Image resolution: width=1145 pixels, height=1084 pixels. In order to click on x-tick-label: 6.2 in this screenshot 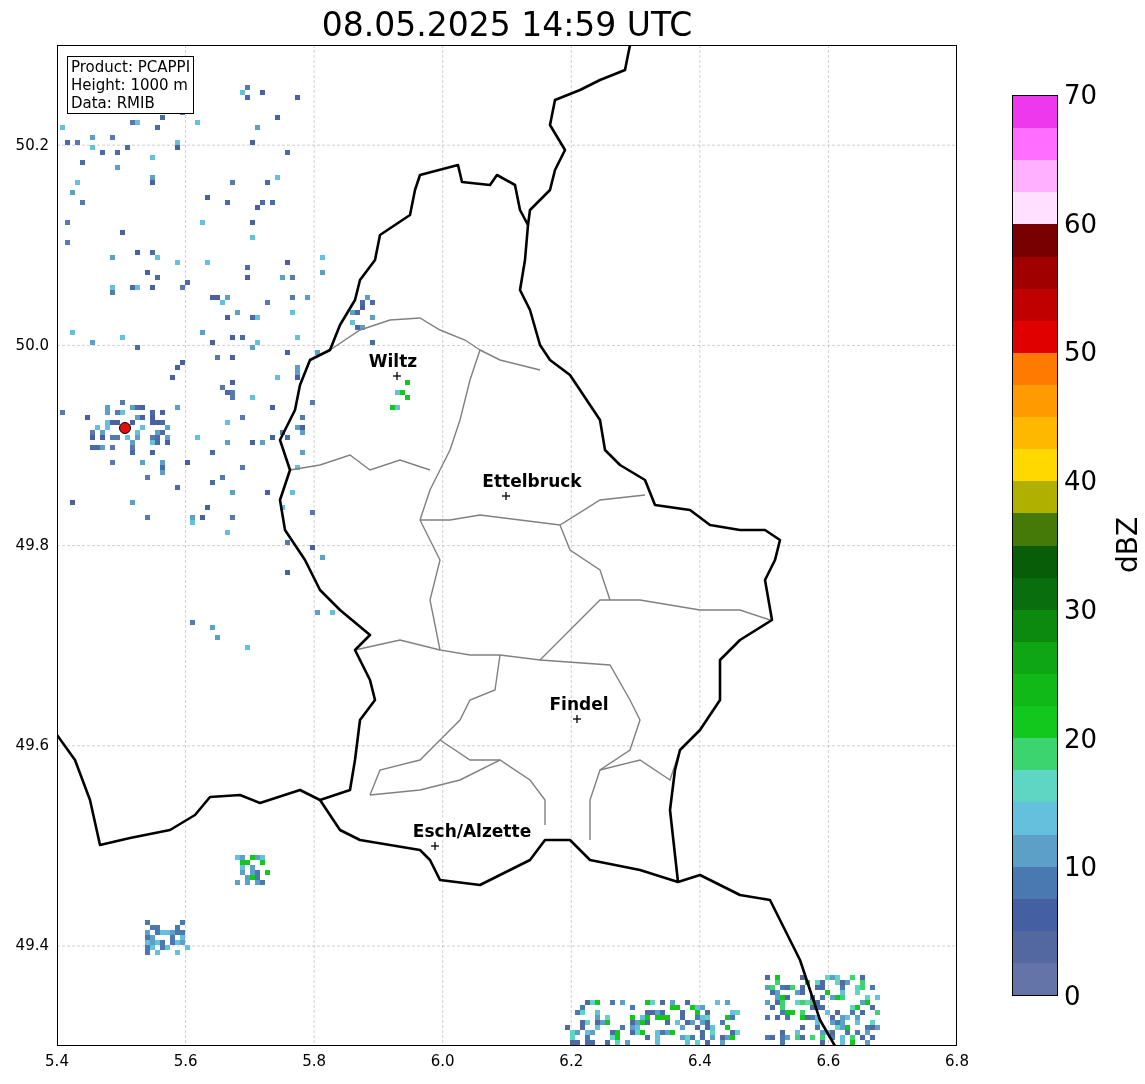, I will do `click(571, 1061)`.